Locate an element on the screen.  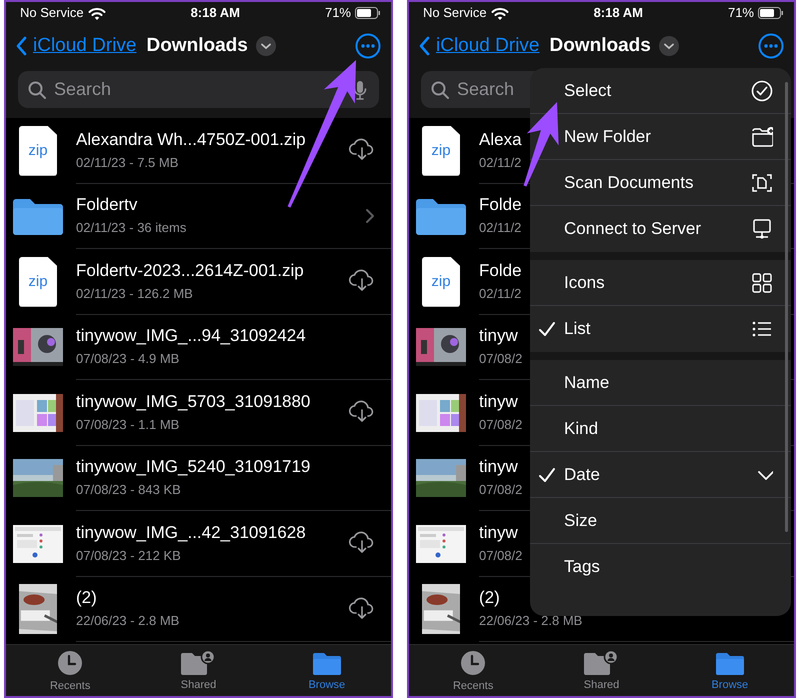
file-name: Foldertv is located at coordinates (107, 204).